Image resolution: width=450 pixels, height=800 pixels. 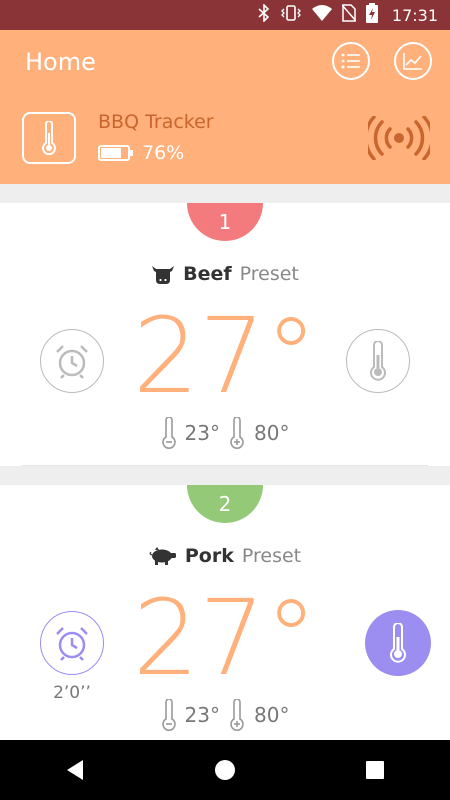 What do you see at coordinates (163, 153) in the screenshot?
I see `battery-percent: 76%` at bounding box center [163, 153].